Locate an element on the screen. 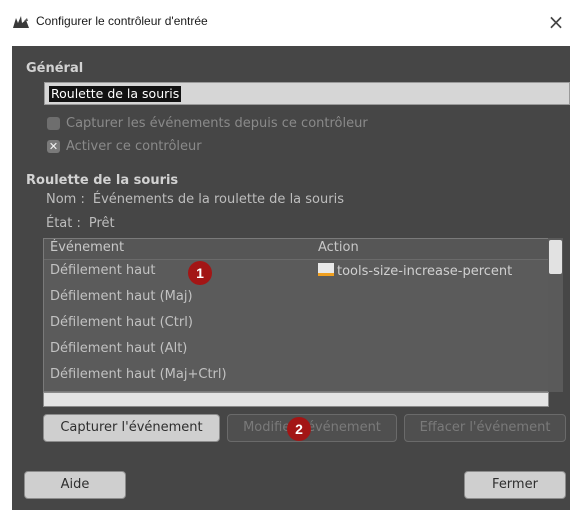  event-name: Défilement haut (Maj) is located at coordinates (121, 296).